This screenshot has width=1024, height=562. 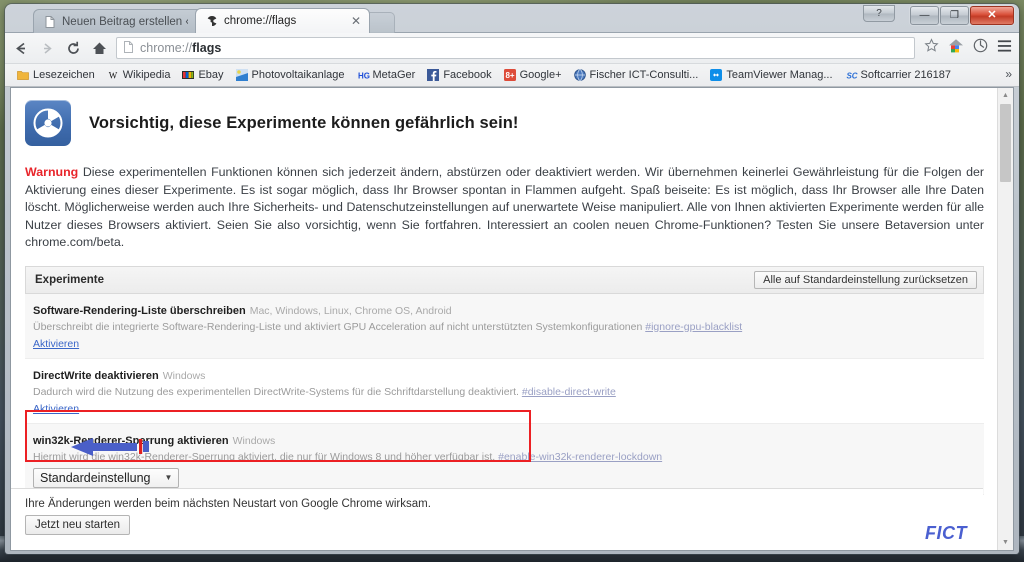 I want to click on window-help-button: ?, so click(x=879, y=13).